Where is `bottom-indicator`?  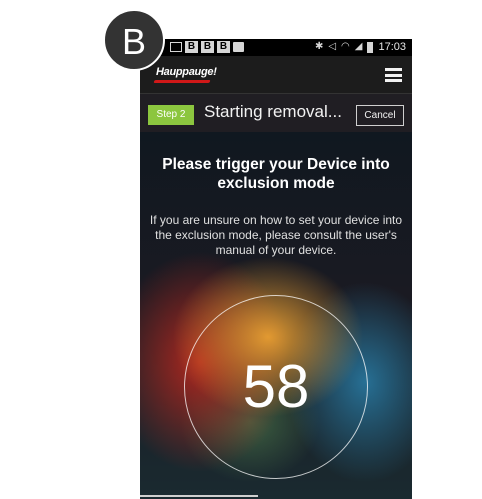
bottom-indicator is located at coordinates (199, 496).